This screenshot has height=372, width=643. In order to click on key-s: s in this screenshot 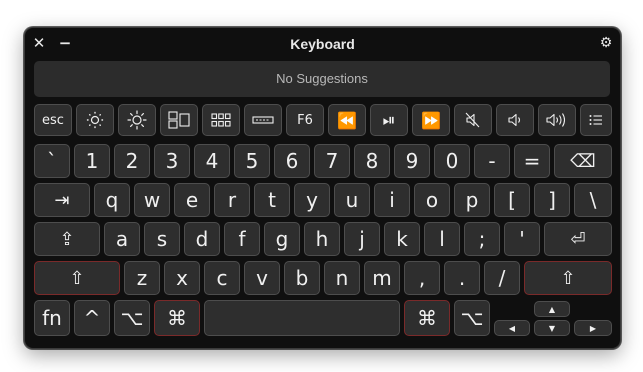, I will do `click(162, 239)`.